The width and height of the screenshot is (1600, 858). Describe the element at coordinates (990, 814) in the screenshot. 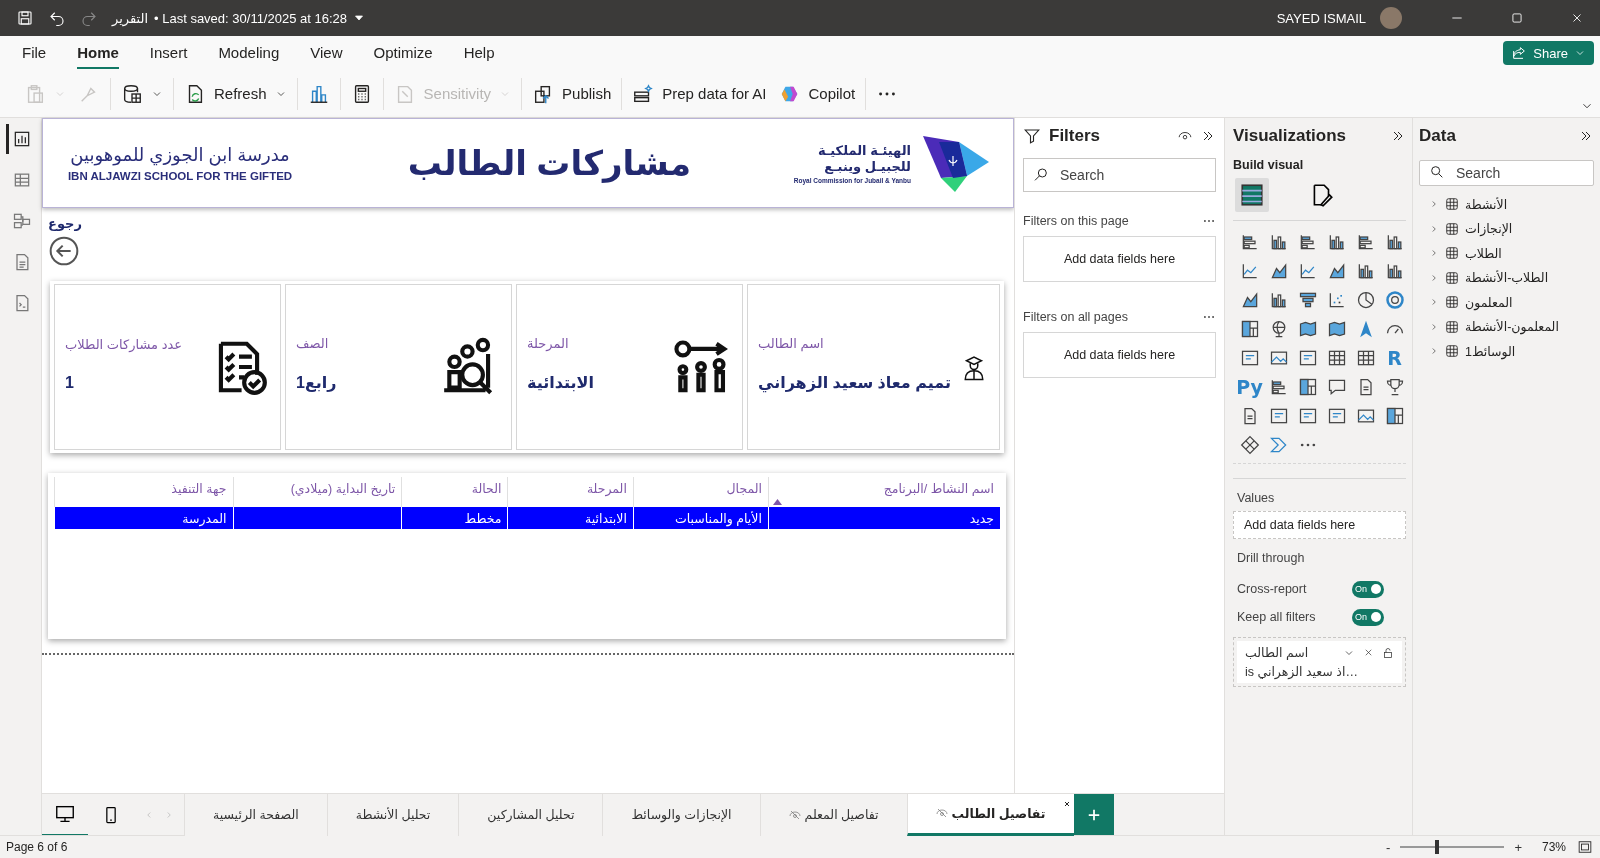

I see `page-tab: تفاصيل الطالب` at that location.